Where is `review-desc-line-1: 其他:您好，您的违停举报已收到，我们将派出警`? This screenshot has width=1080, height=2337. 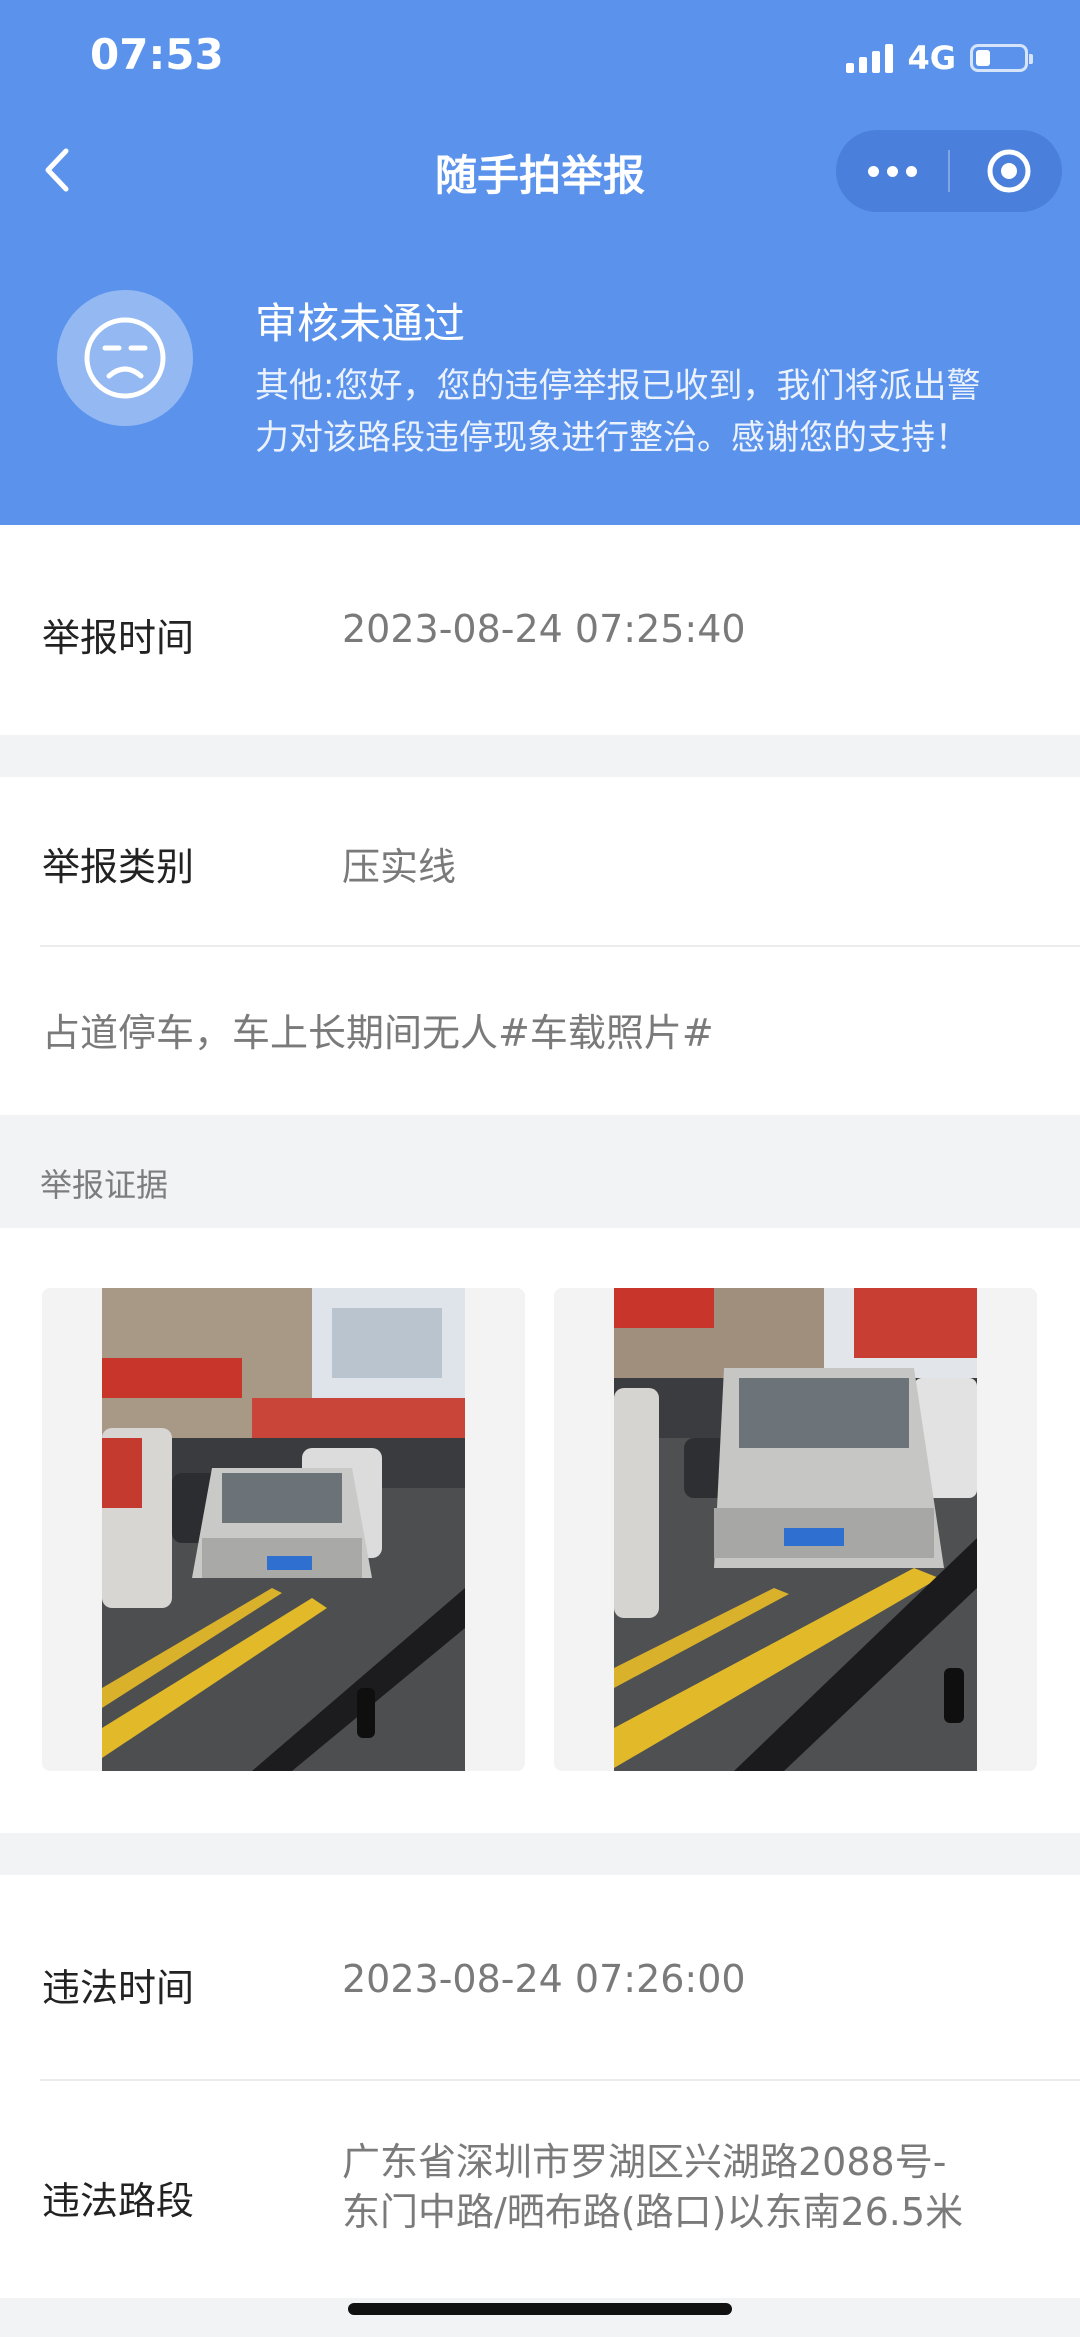 review-desc-line-1: 其他:您好，您的违停举报已收到，我们将派出警 is located at coordinates (618, 386).